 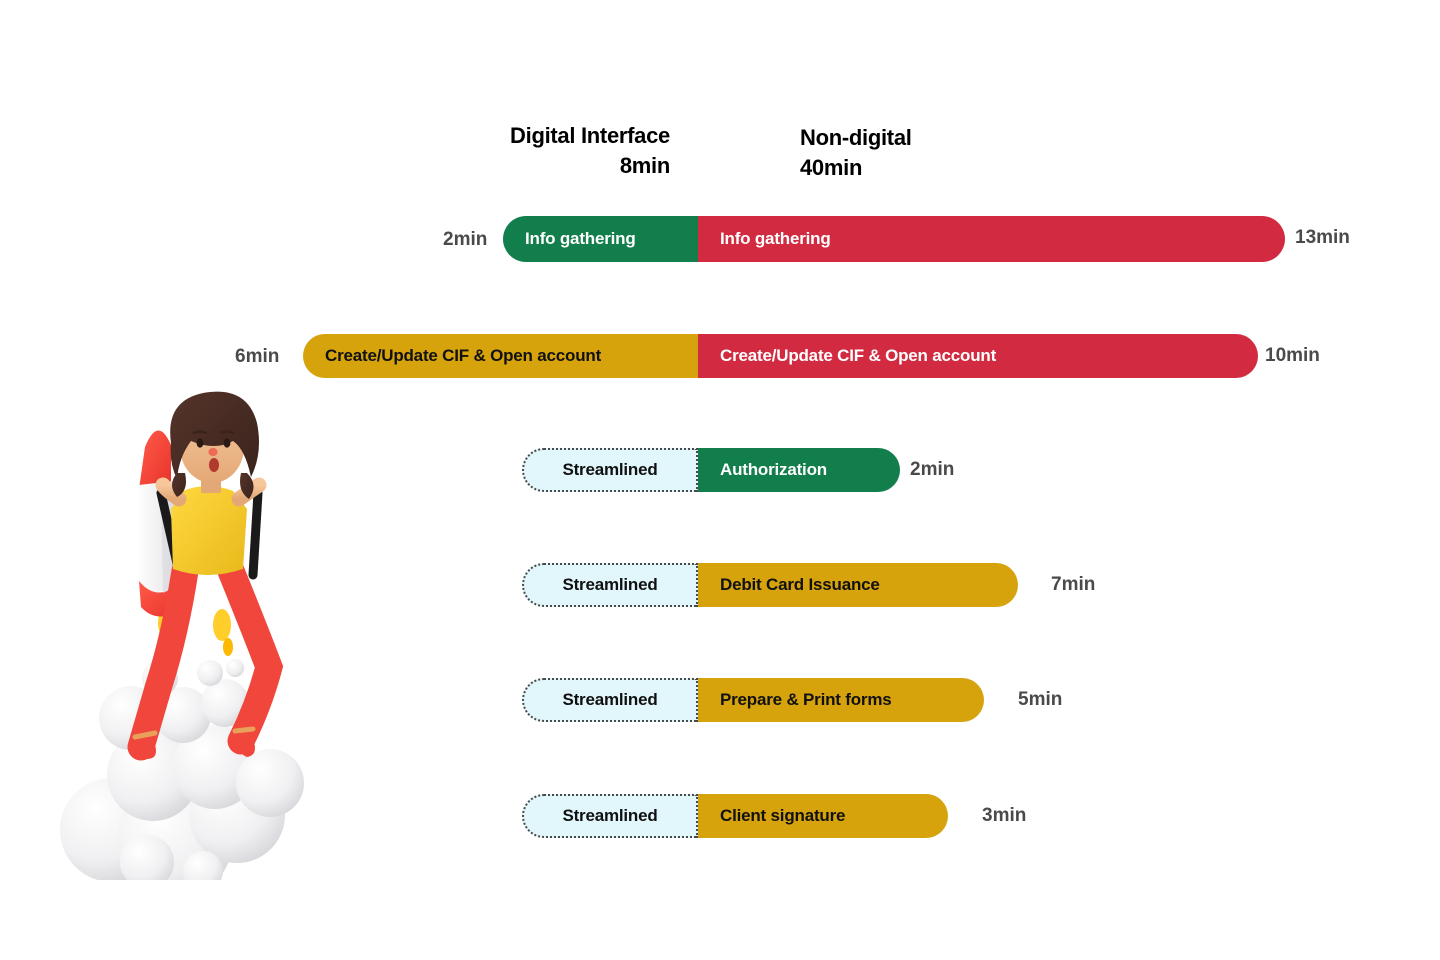 I want to click on segment-client-signature: Client signature, so click(x=823, y=816).